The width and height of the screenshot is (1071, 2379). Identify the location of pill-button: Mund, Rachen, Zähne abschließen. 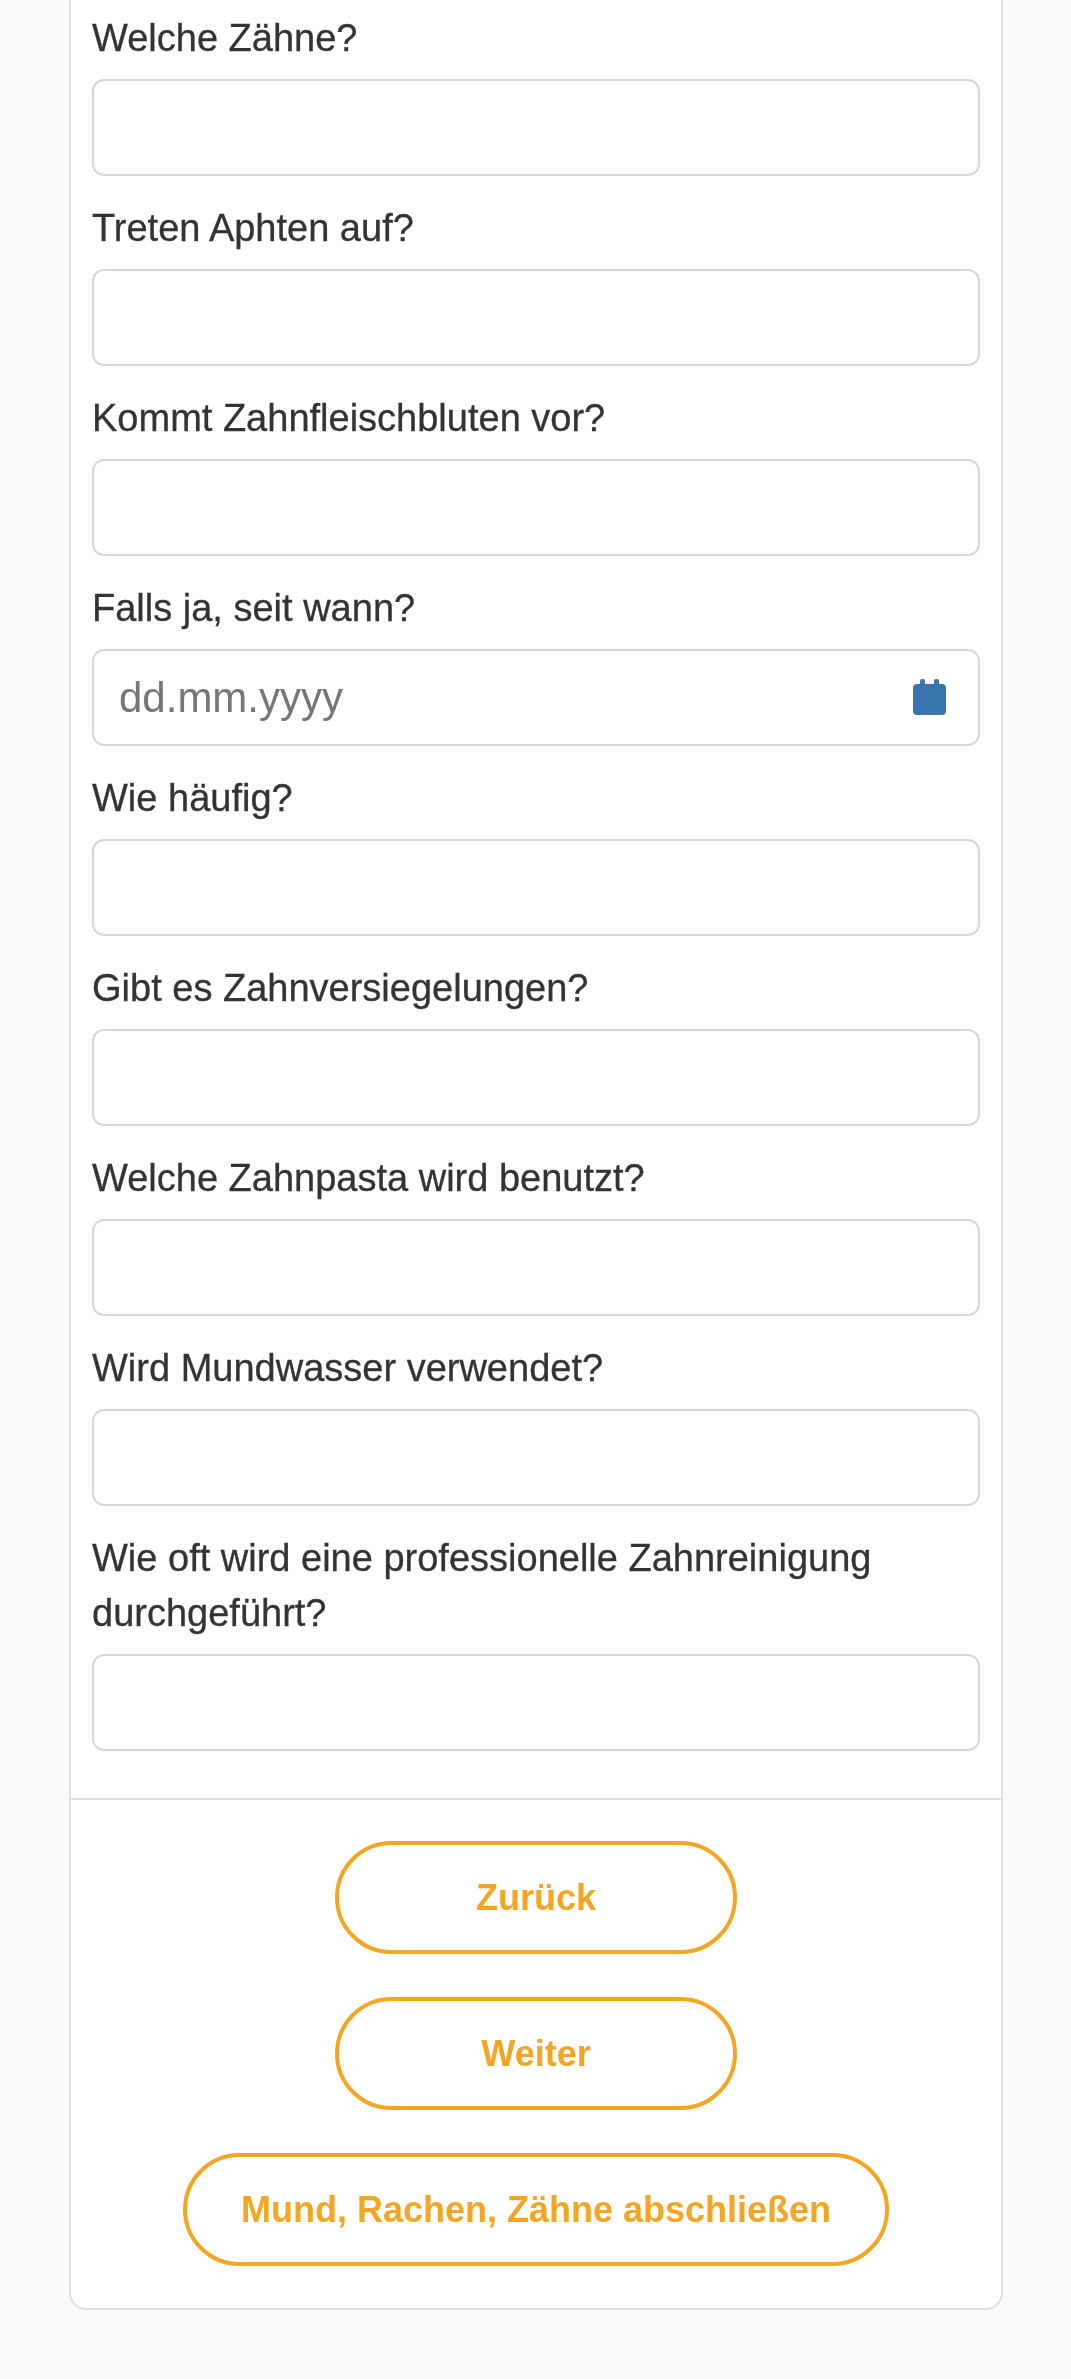
(536, 2209).